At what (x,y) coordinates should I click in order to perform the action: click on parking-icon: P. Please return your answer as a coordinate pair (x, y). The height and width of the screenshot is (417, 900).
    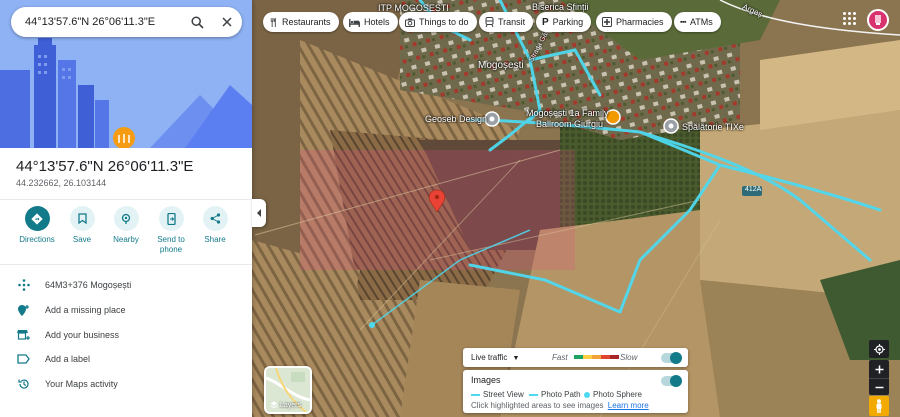
    Looking at the image, I should click on (545, 22).